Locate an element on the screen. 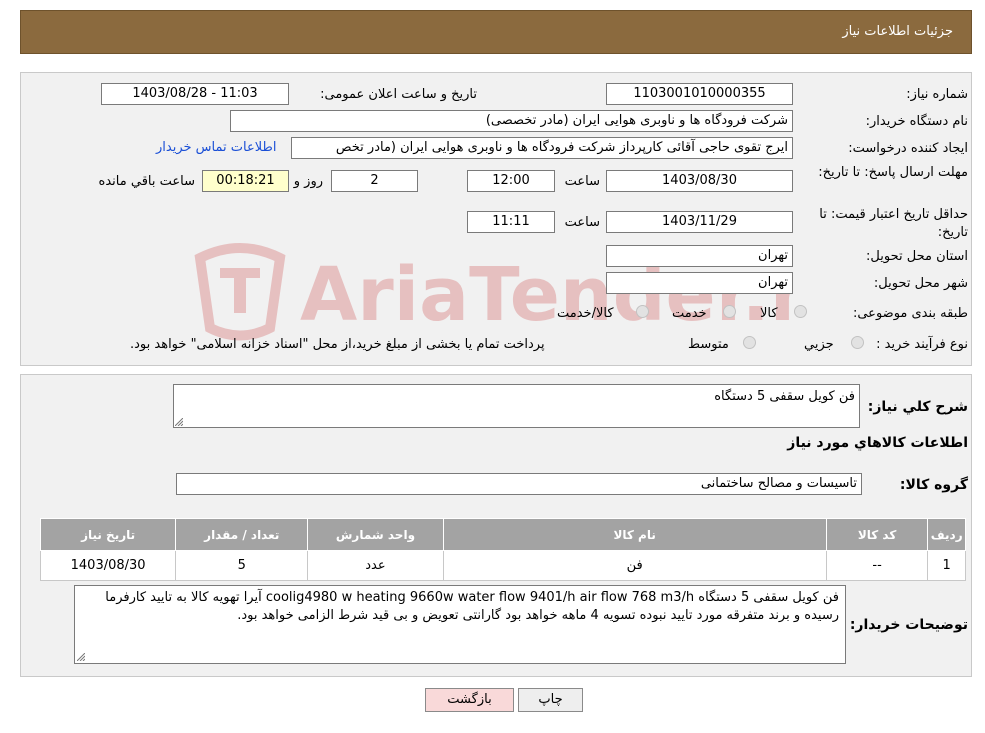  col-header-item-name: نام کالا is located at coordinates (634, 534).